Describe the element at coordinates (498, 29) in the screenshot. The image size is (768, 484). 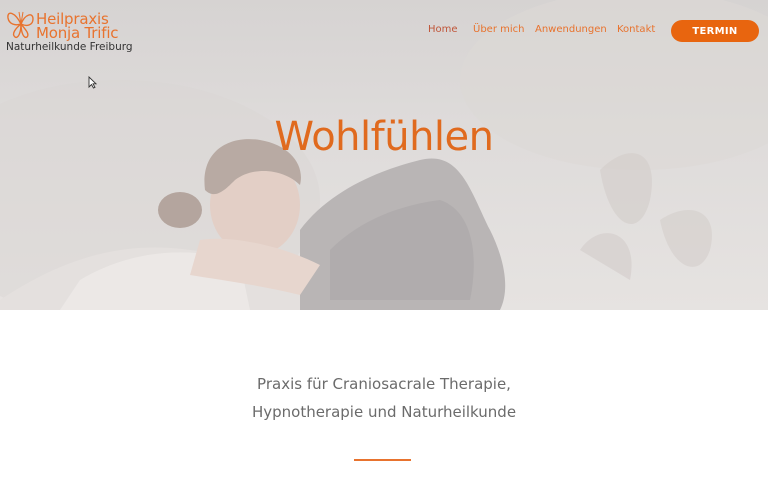
I see `nav-ueber-mich: Über mich` at that location.